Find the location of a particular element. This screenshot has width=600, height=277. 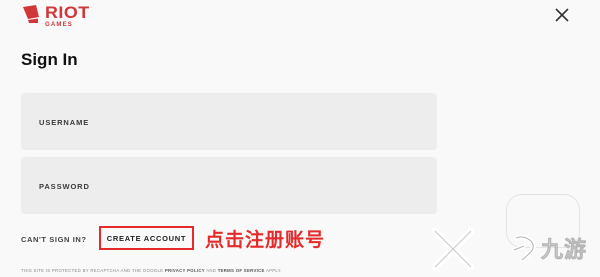

logo-wordmark: RIOT is located at coordinates (67, 12).